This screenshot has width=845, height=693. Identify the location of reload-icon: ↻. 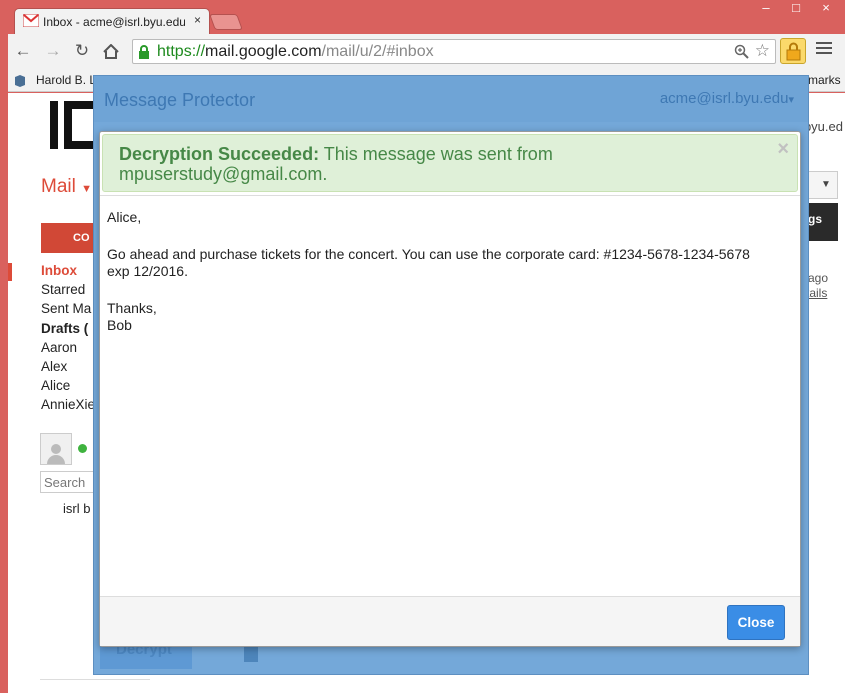
(82, 51).